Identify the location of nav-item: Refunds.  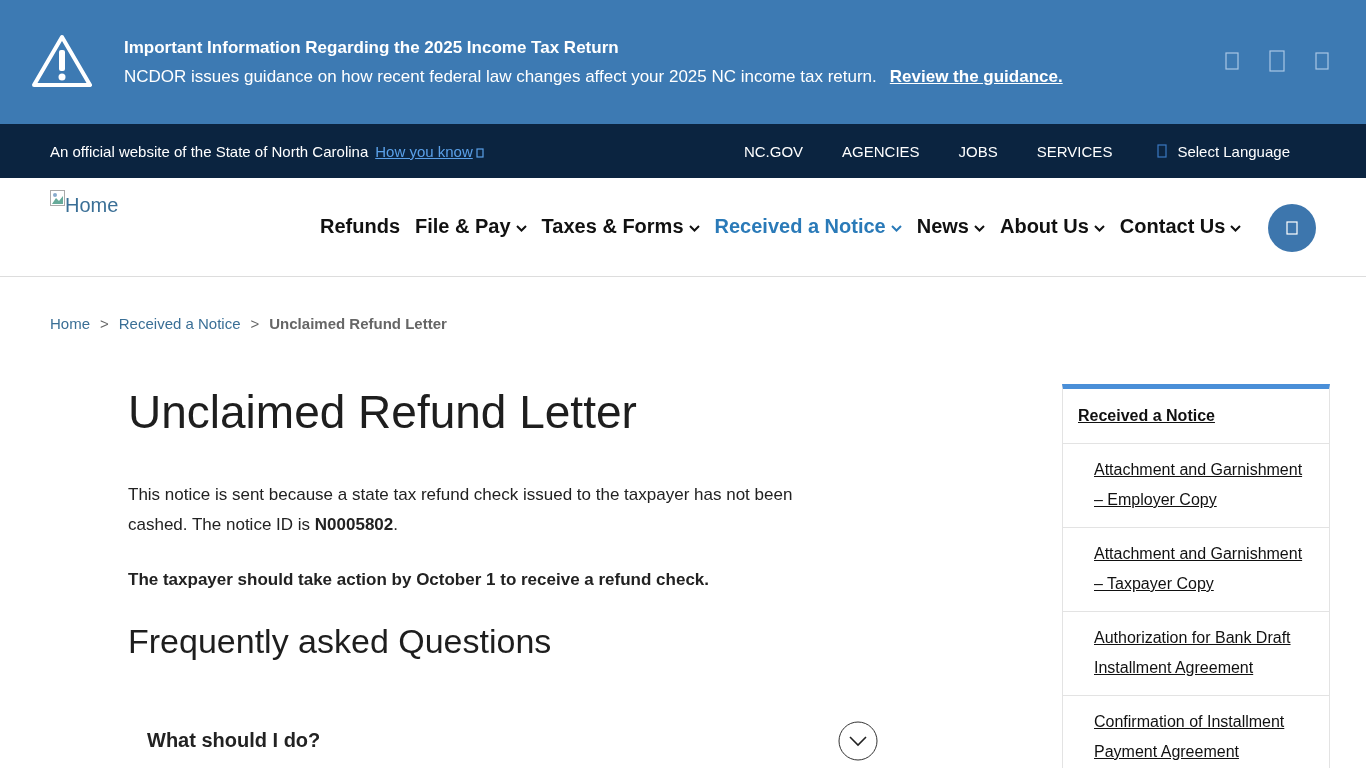
(360, 226).